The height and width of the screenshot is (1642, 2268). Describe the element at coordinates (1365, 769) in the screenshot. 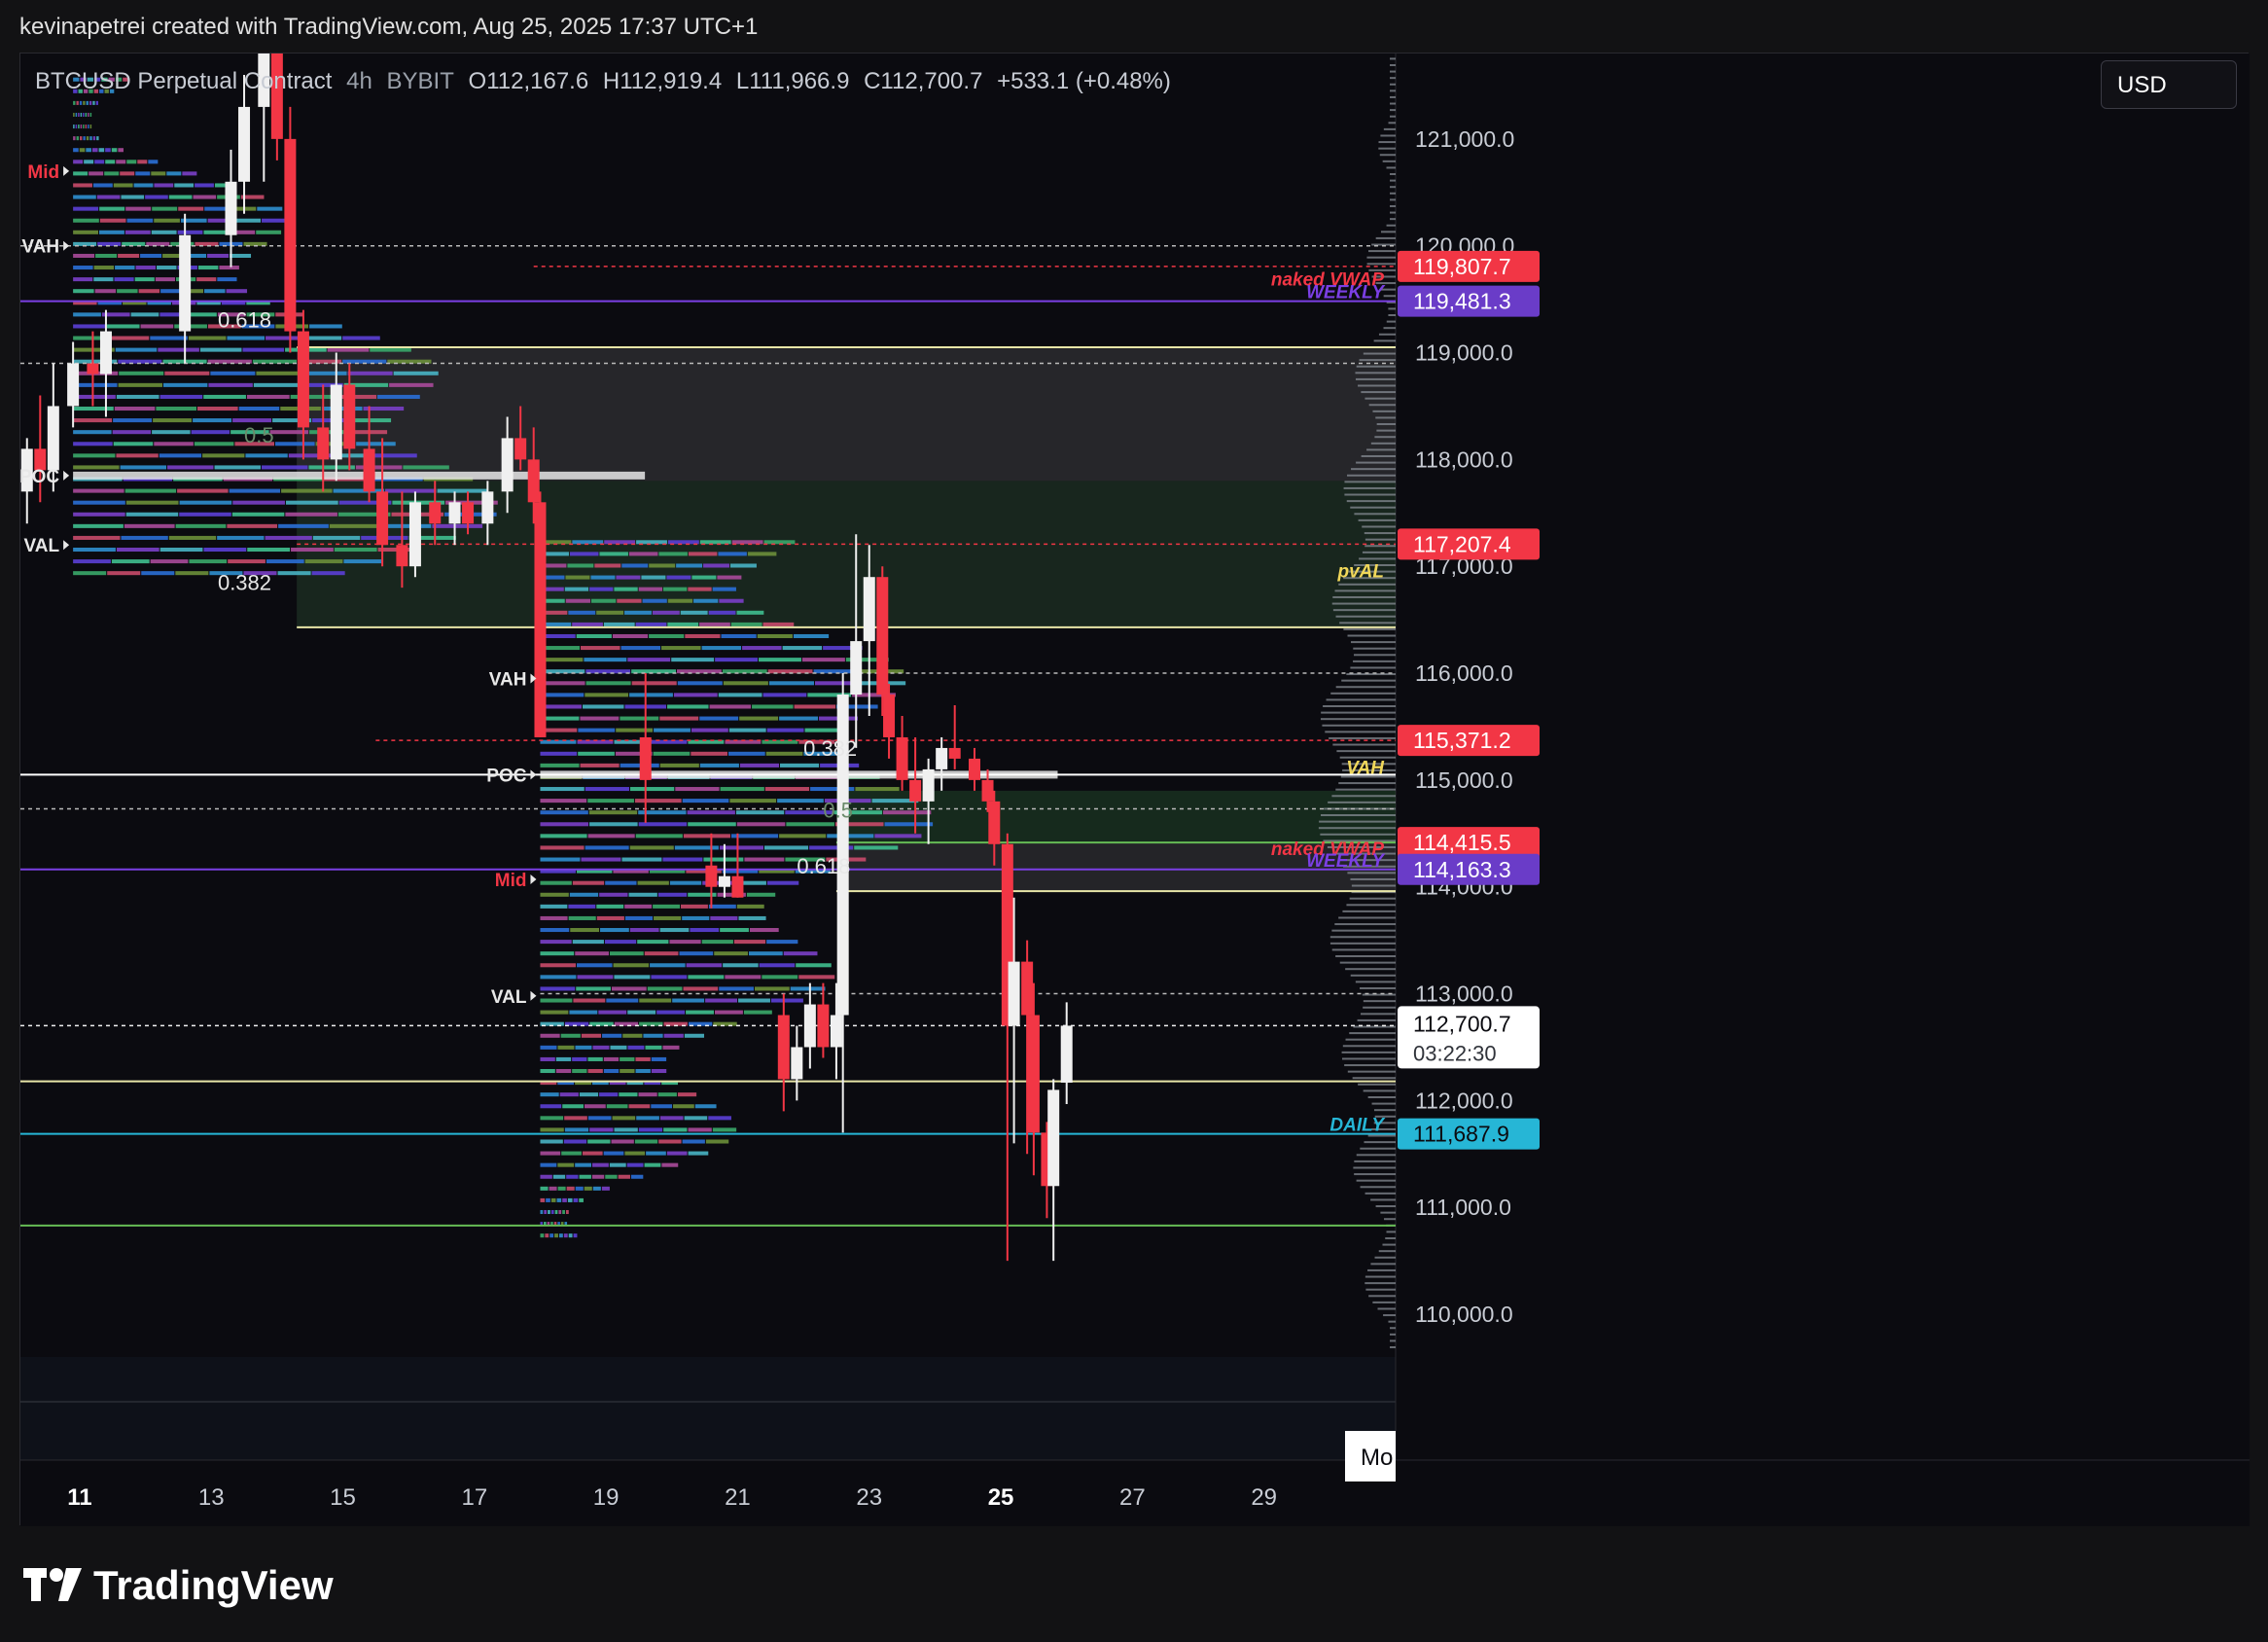

I see `line-label: VAH` at that location.